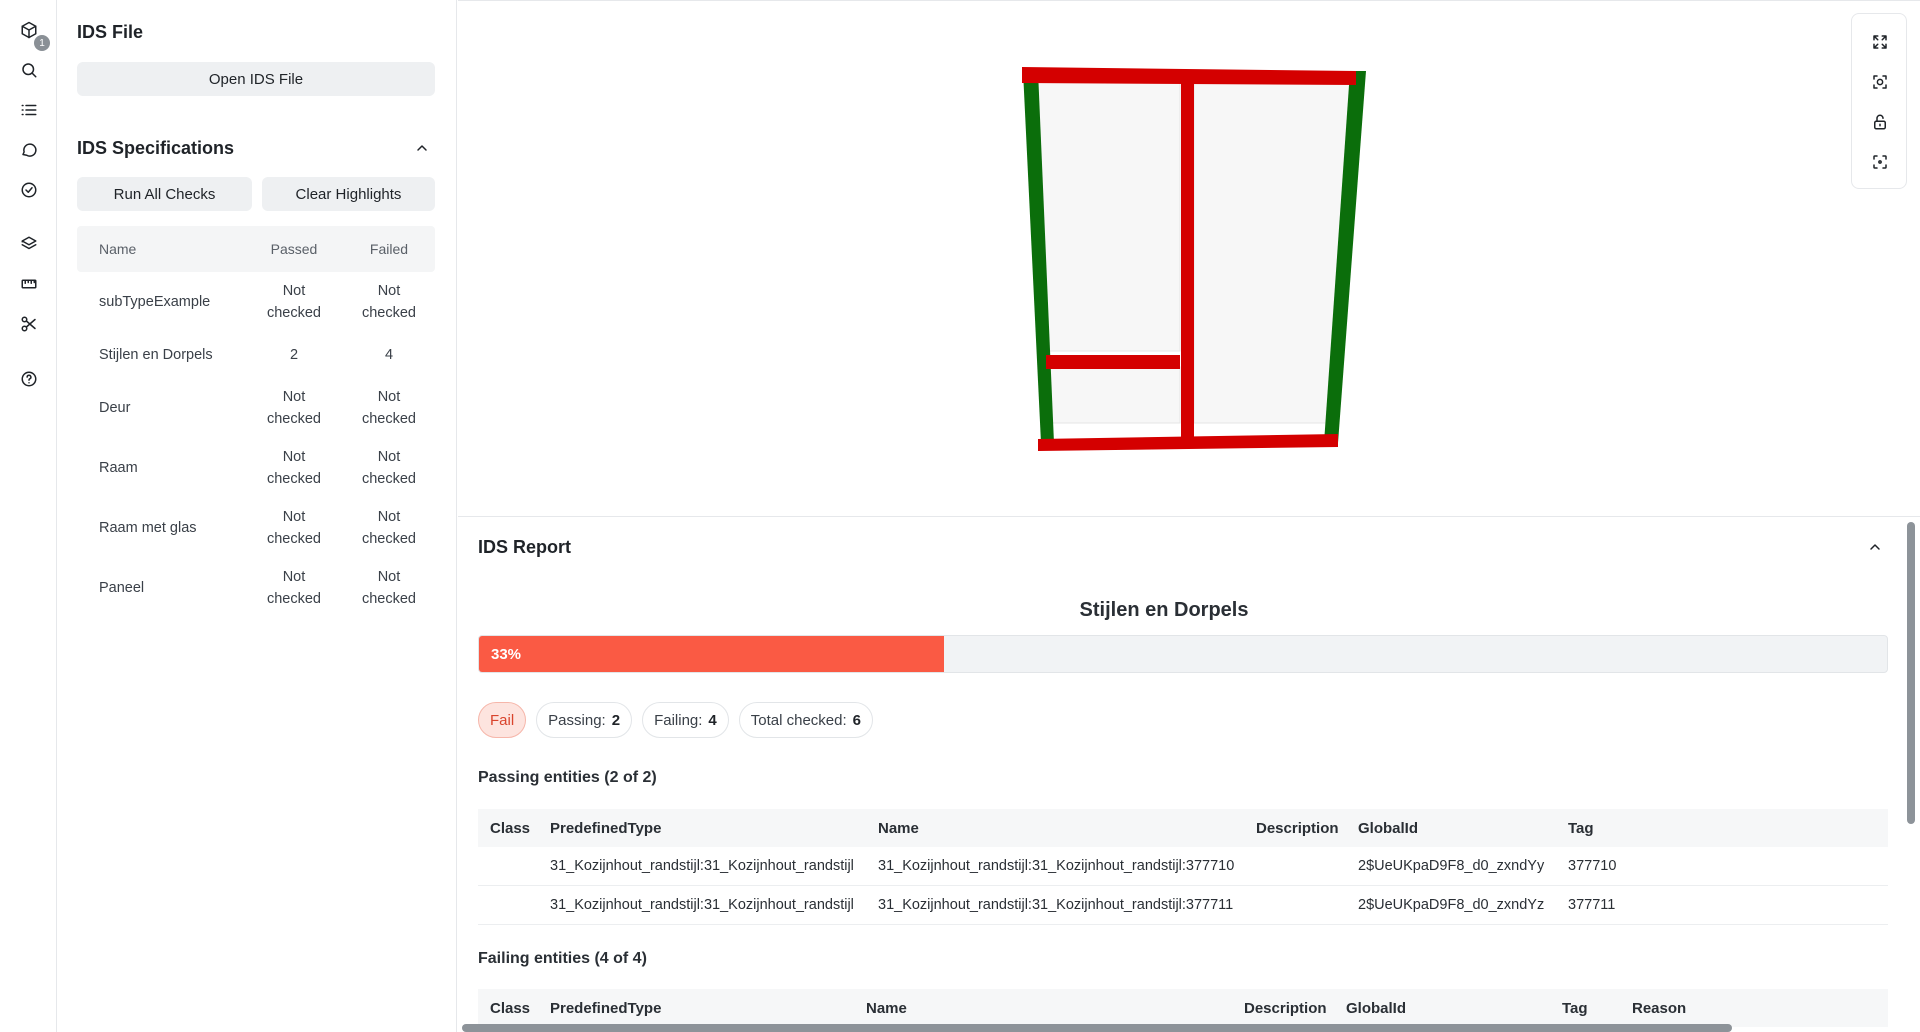  Describe the element at coordinates (29, 110) in the screenshot. I see `list-icon` at that location.